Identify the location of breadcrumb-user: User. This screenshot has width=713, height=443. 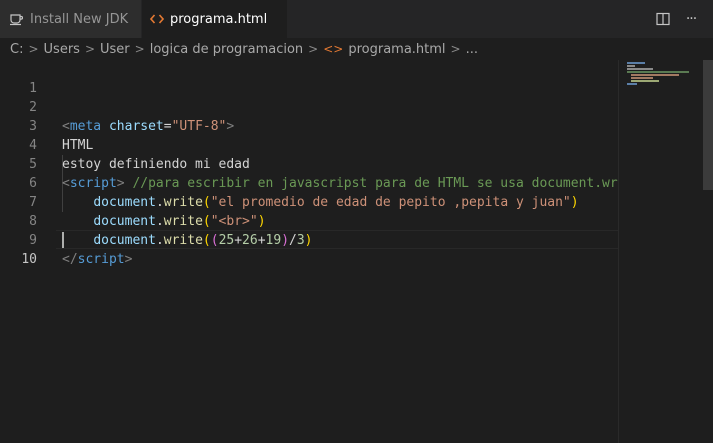
(115, 49).